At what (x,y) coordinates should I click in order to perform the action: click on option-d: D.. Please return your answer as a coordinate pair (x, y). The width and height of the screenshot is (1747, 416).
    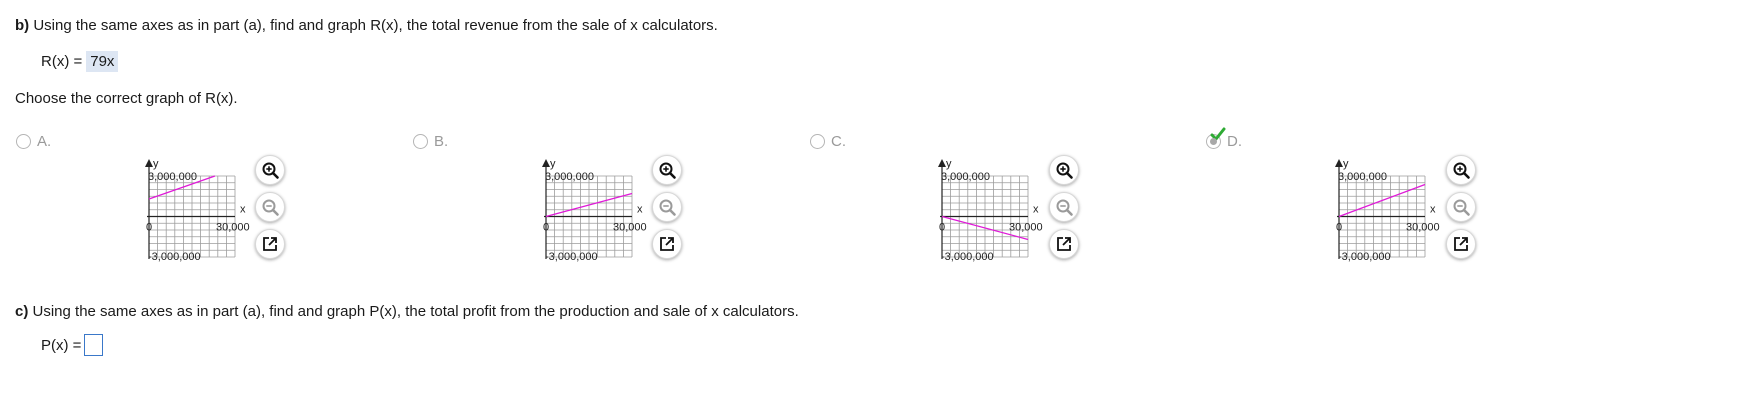
    Looking at the image, I should click on (1224, 138).